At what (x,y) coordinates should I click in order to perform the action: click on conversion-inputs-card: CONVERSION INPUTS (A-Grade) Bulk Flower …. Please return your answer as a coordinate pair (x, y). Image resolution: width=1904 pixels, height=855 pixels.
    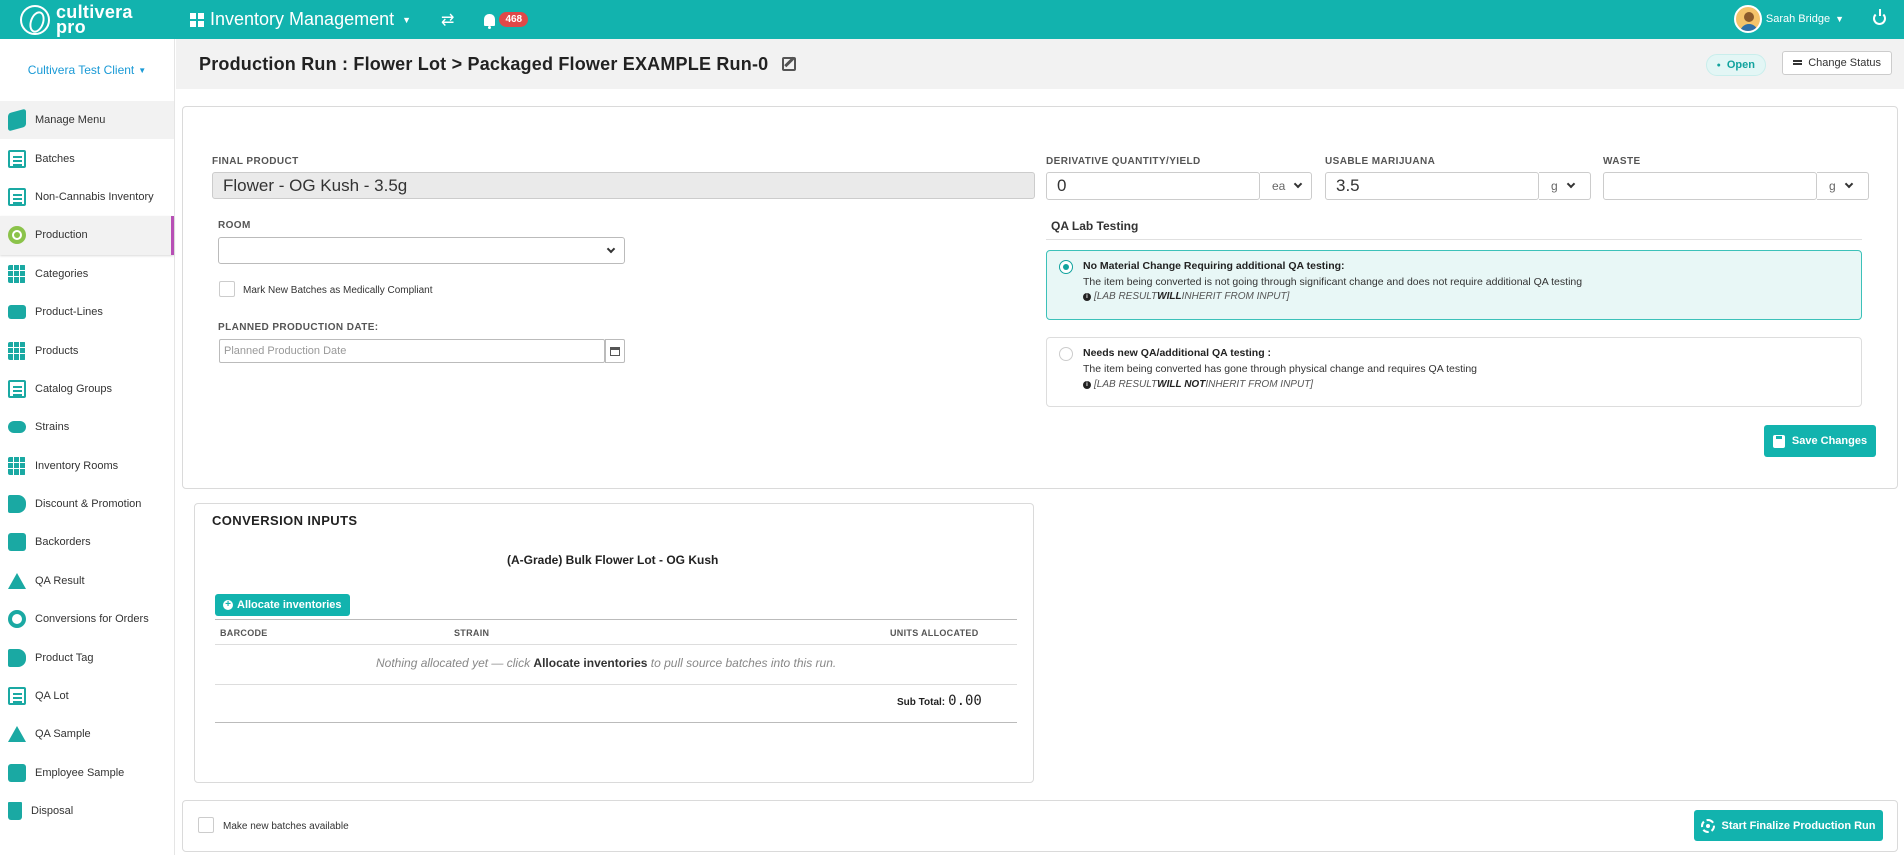
    Looking at the image, I should click on (614, 643).